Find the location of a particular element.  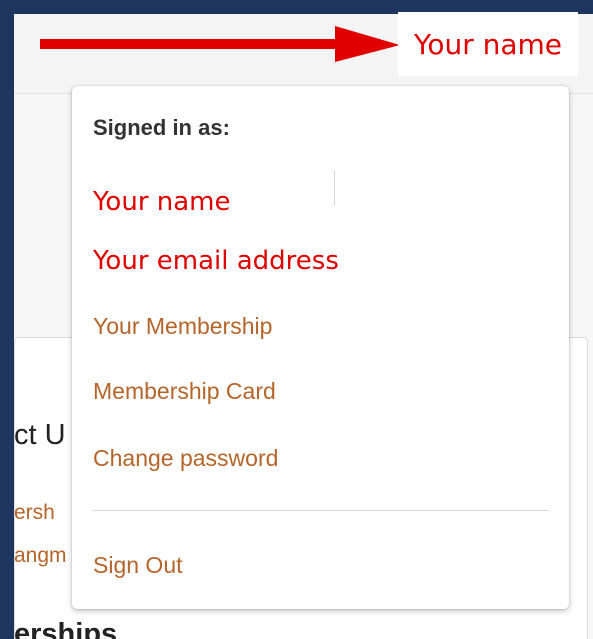

page-link: angm is located at coordinates (40, 556).